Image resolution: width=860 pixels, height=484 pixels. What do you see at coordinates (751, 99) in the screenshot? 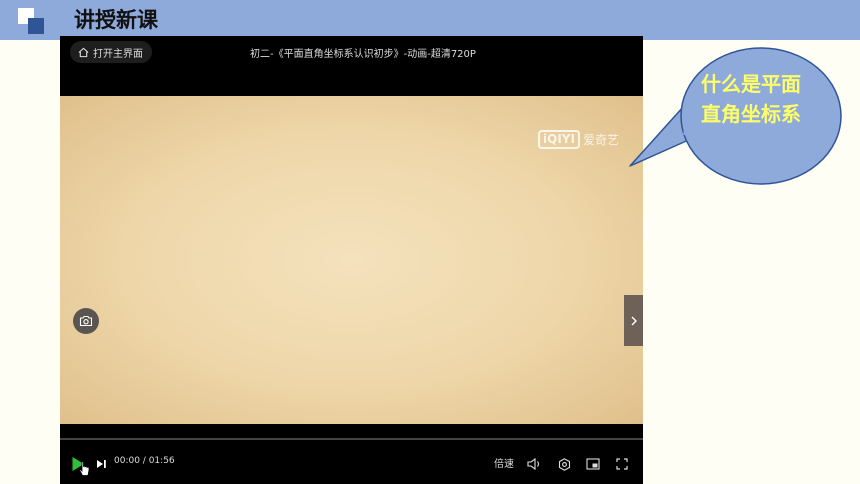
I see `bubble-text: 什么是平面 直角坐标系` at bounding box center [751, 99].